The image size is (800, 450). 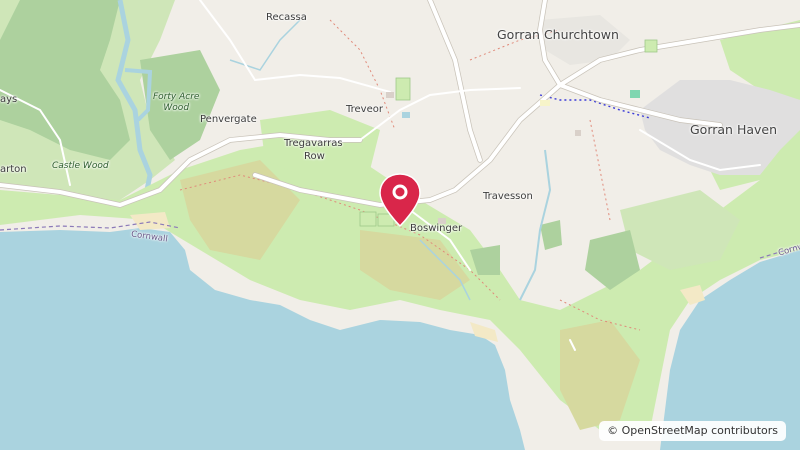 What do you see at coordinates (508, 196) in the screenshot?
I see `place-label-travesson: Travesson` at bounding box center [508, 196].